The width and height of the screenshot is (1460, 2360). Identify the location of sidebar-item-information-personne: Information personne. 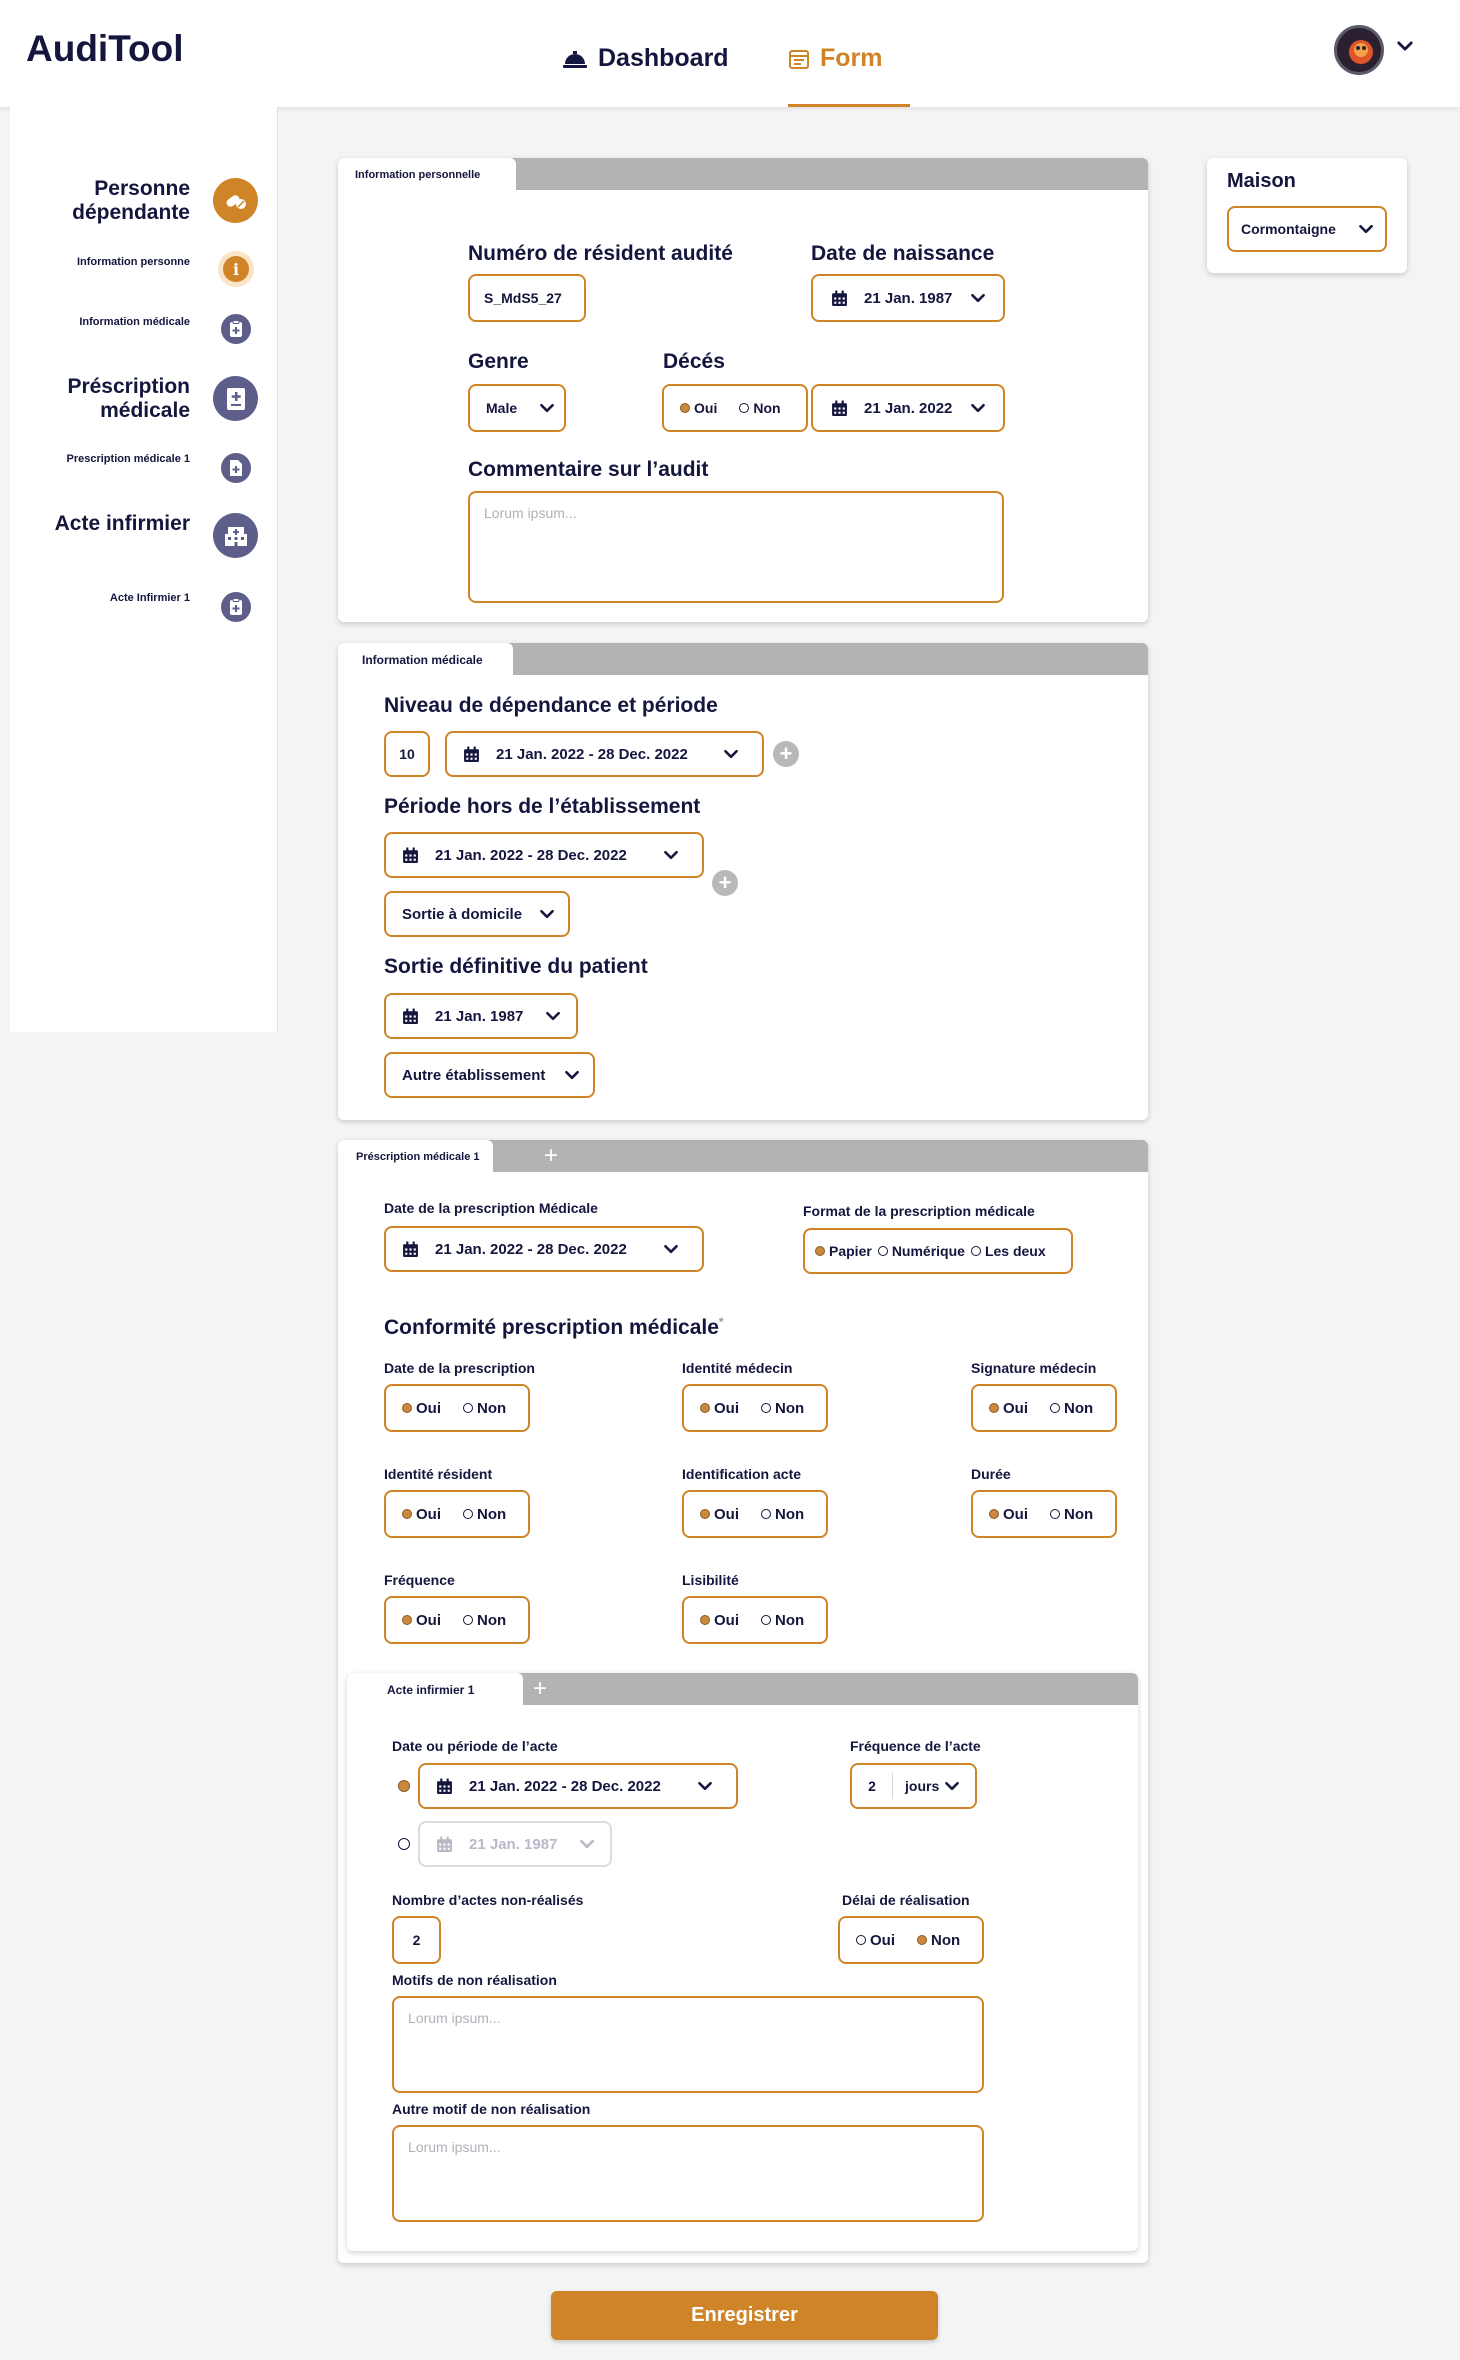
(100, 262).